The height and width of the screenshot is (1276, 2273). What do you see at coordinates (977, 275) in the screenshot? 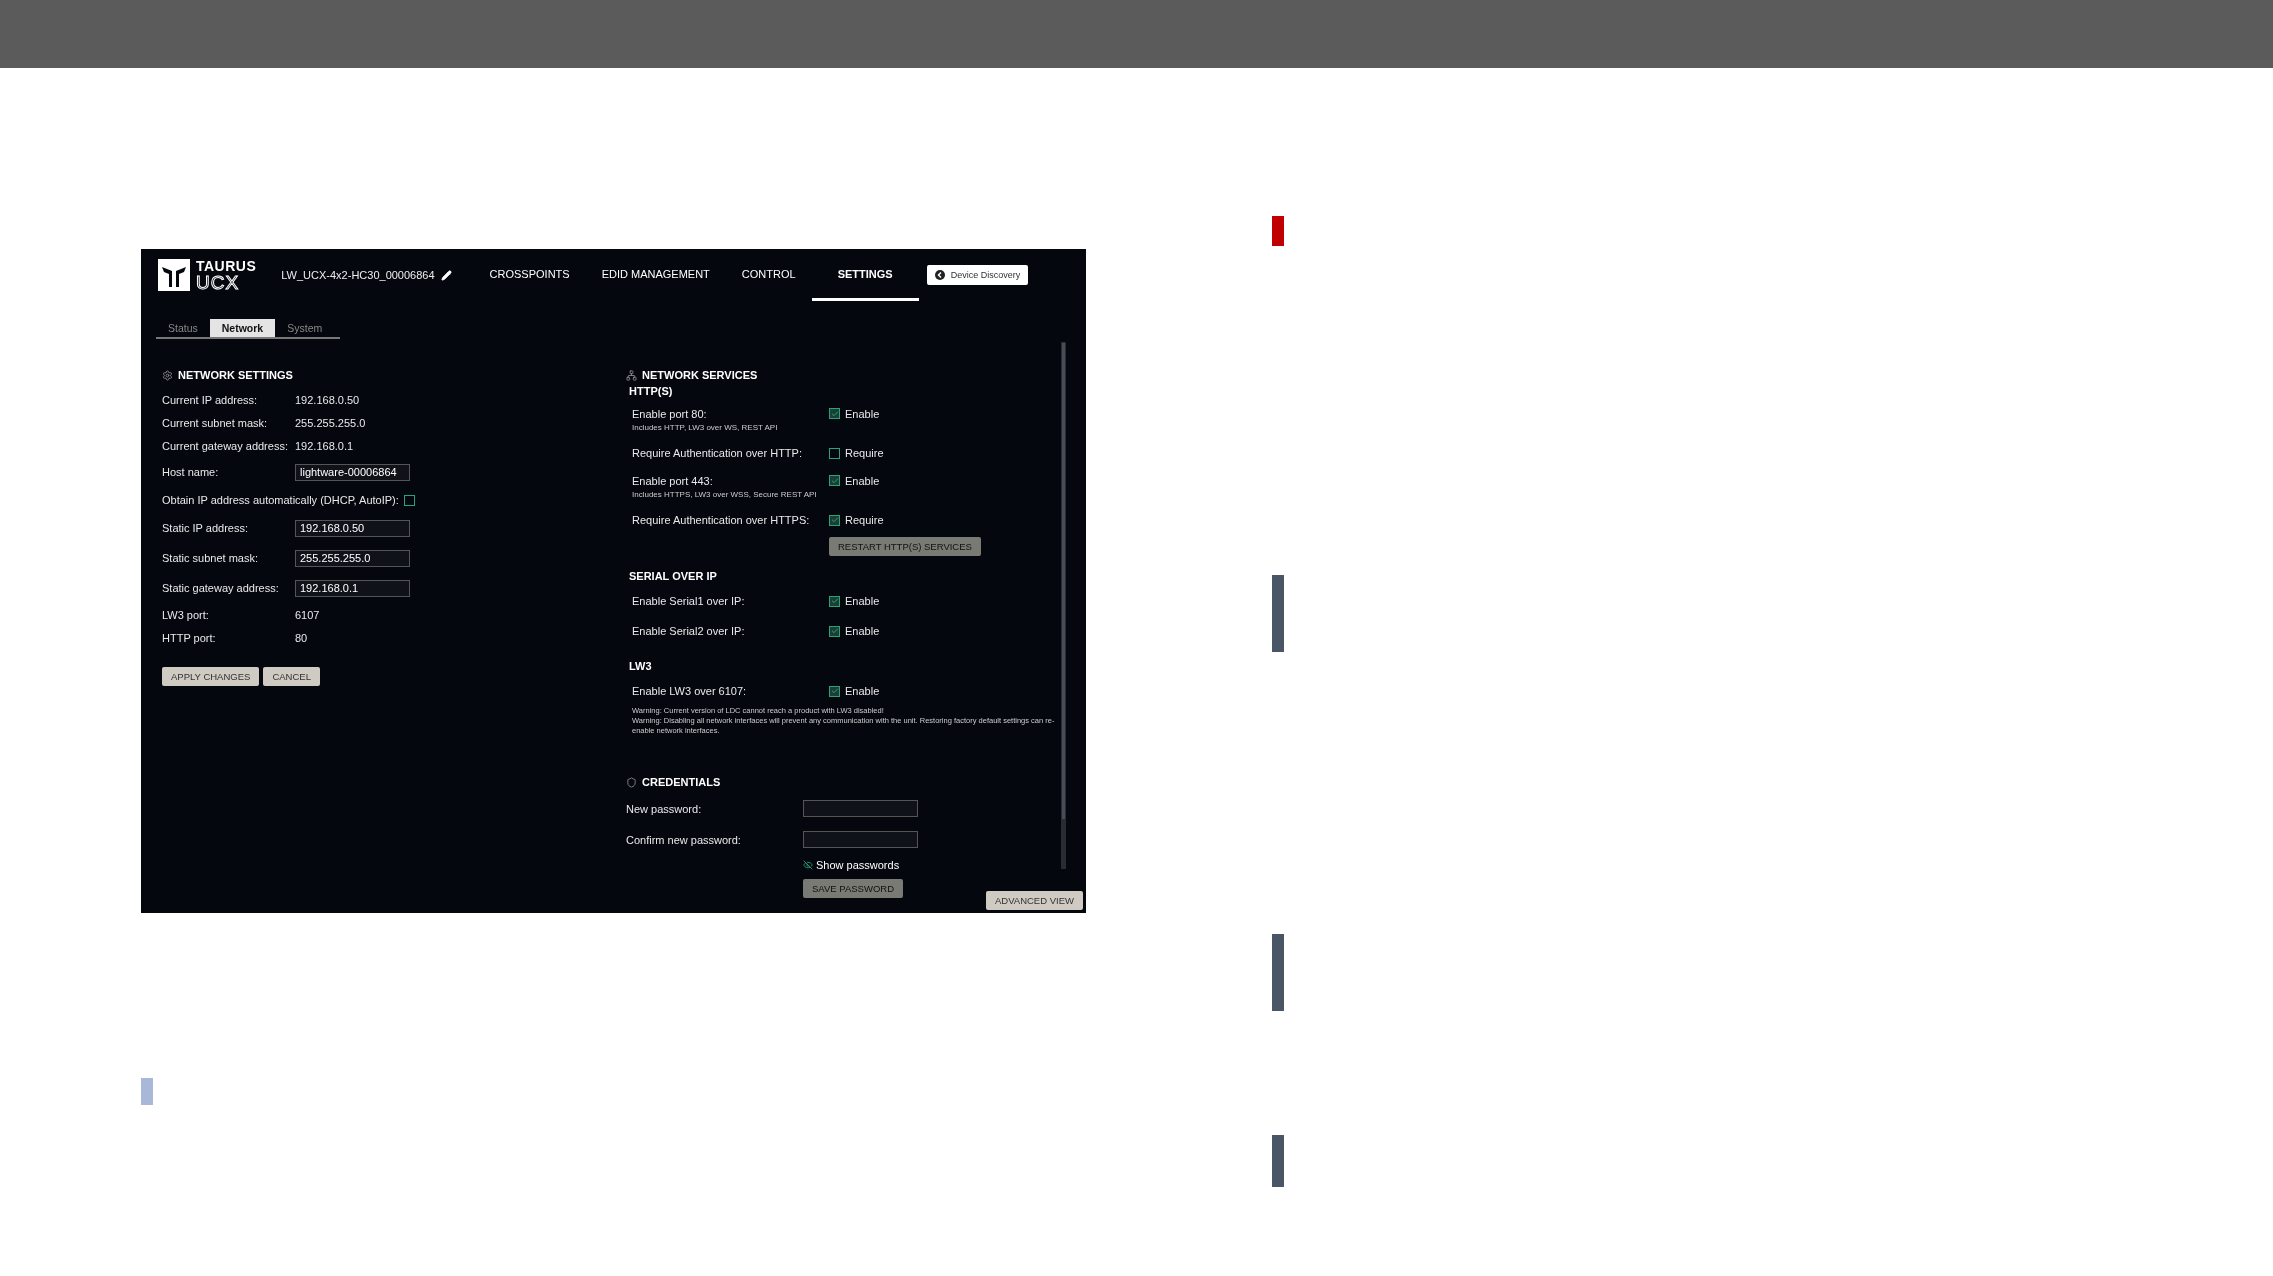
I see `device-discovery-button: Device Discovery` at bounding box center [977, 275].